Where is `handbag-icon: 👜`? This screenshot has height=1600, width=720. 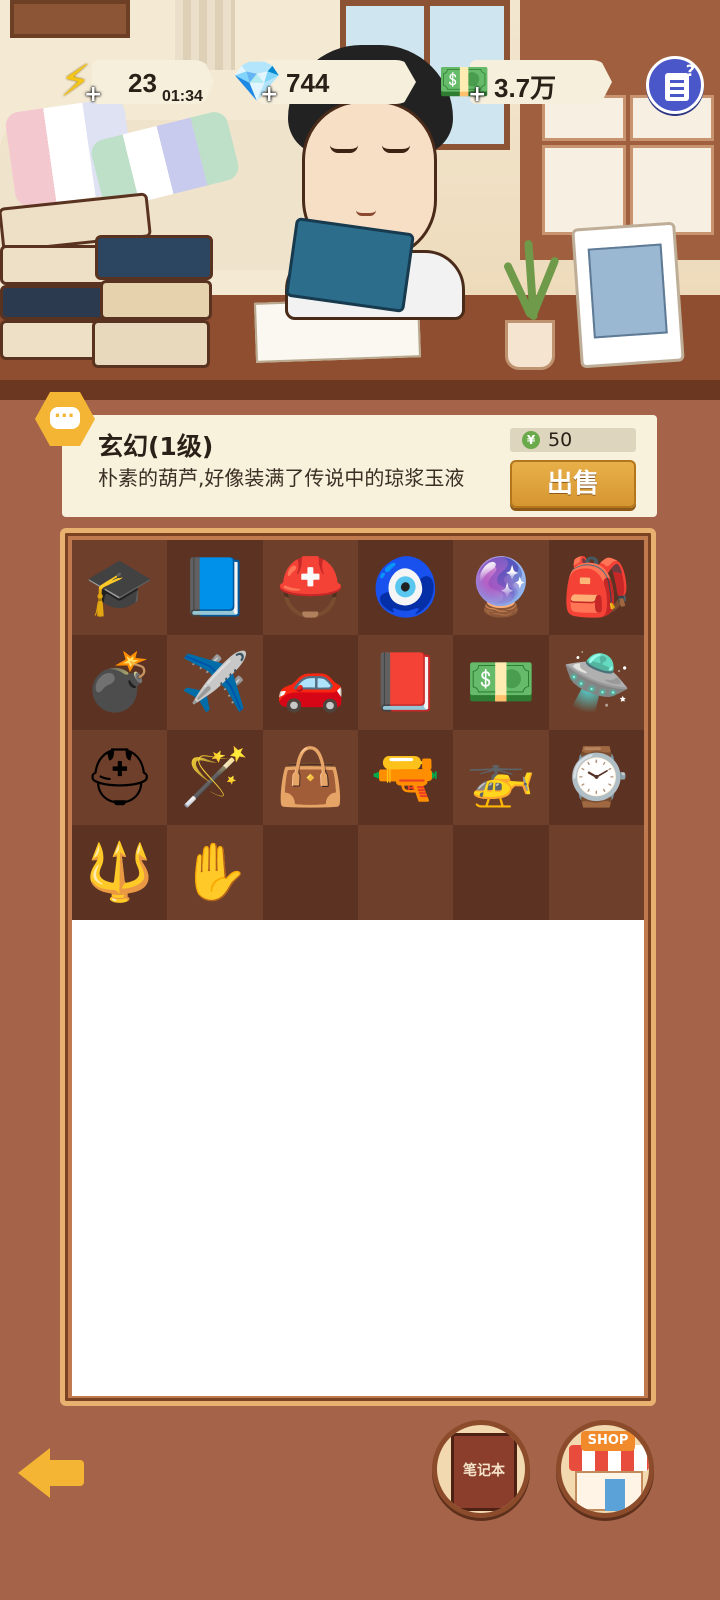
handbag-icon: 👜 is located at coordinates (310, 777).